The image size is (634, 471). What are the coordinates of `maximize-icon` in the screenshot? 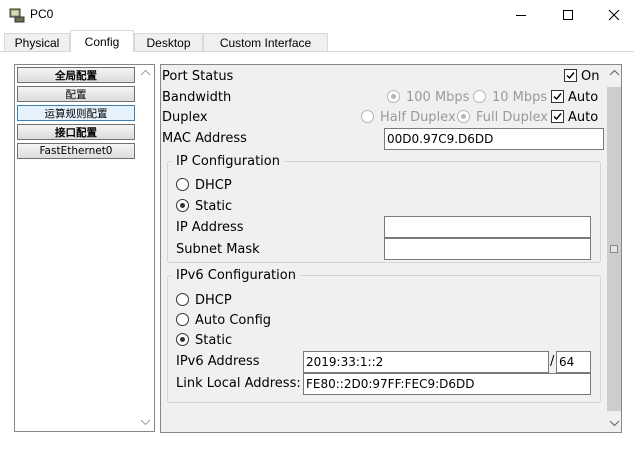 It's located at (568, 15).